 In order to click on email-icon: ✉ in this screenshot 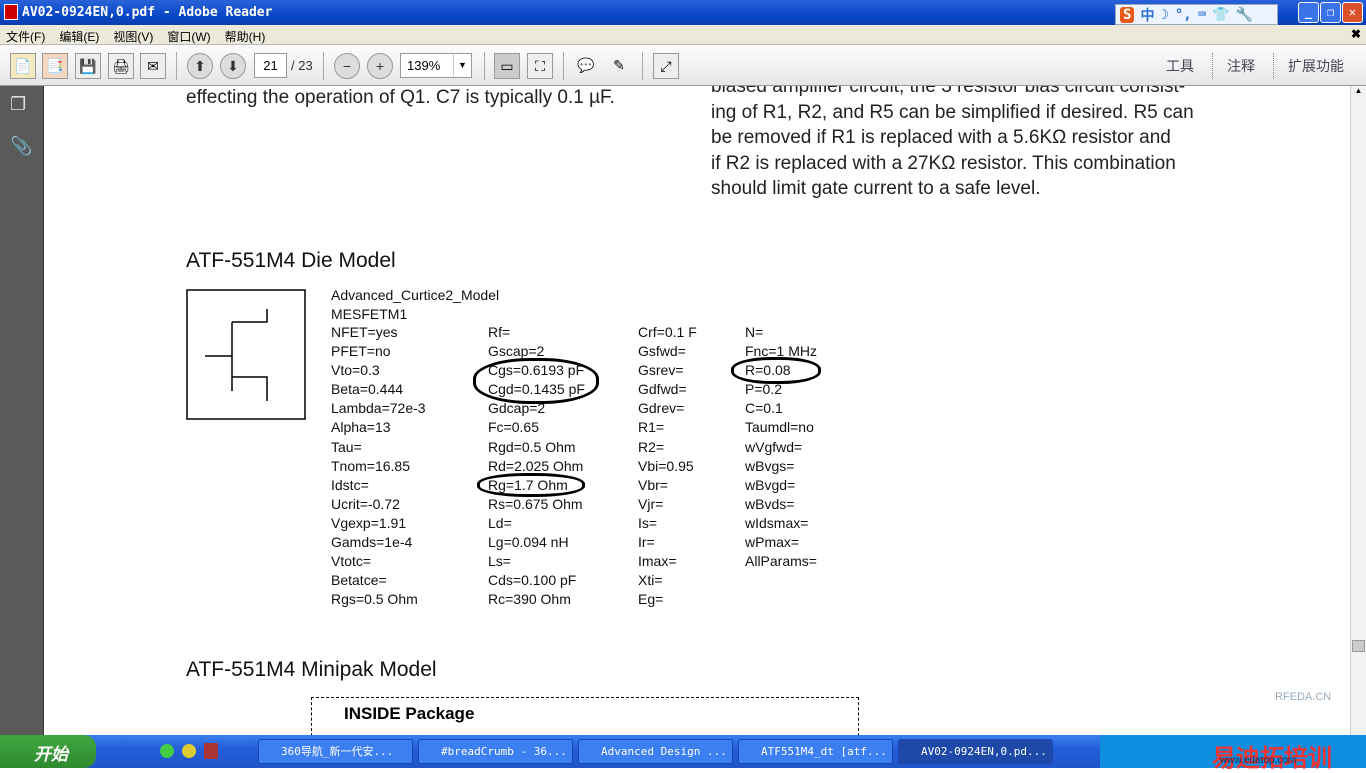, I will do `click(153, 66)`.